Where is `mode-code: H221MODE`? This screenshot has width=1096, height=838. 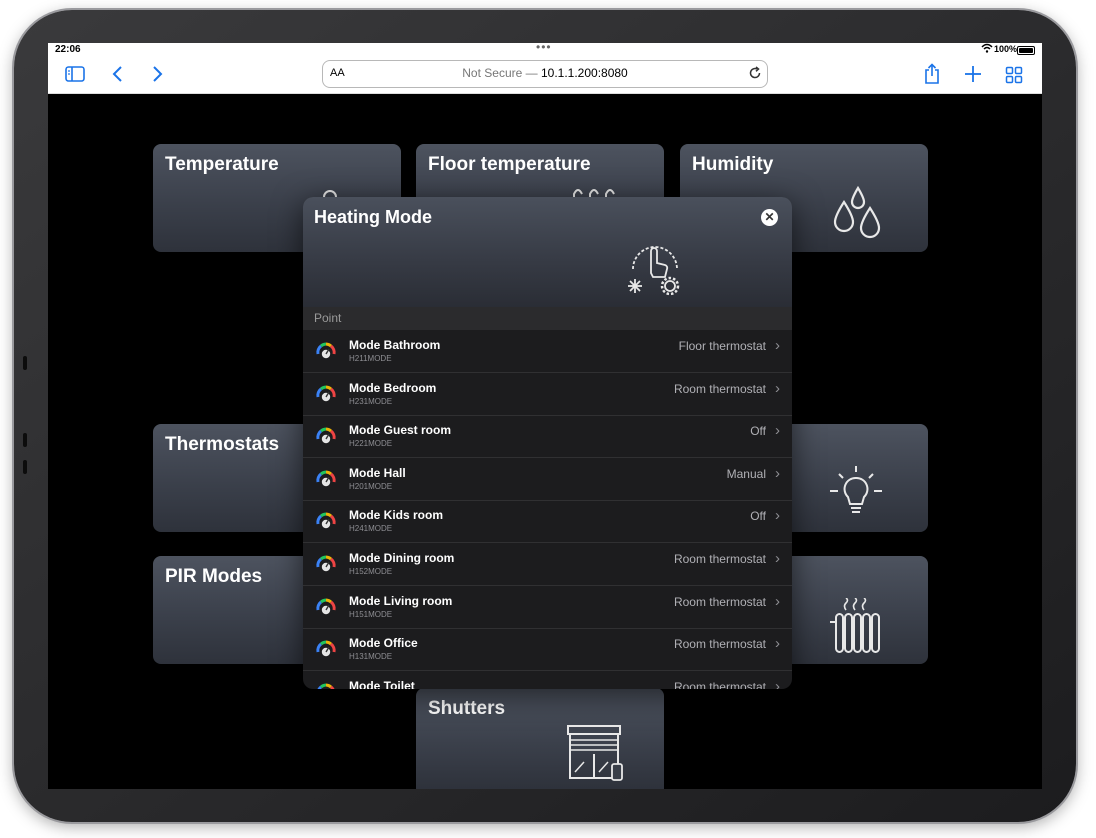 mode-code: H221MODE is located at coordinates (371, 444).